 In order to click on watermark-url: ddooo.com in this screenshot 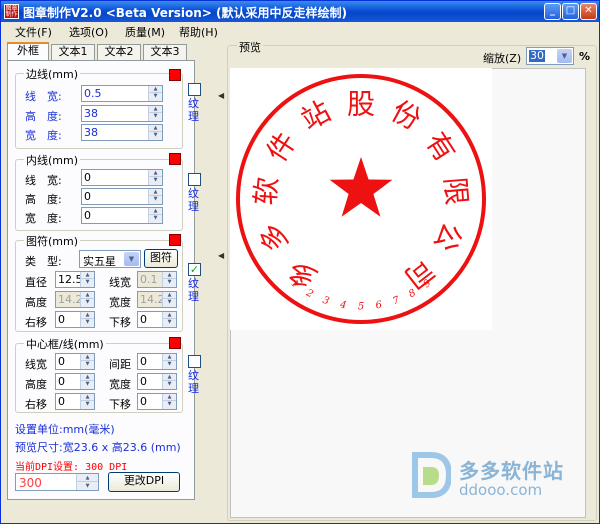, I will do `click(501, 490)`.